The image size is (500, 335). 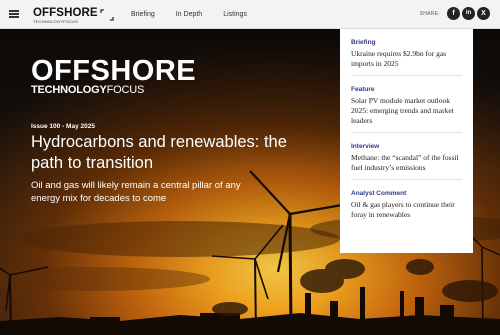 I want to click on item-kicker: Interview, so click(x=365, y=146).